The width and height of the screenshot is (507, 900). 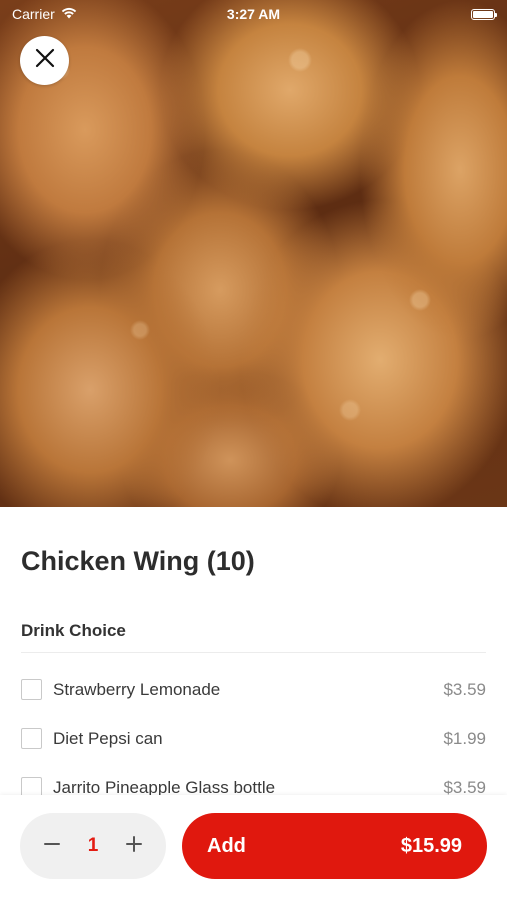 I want to click on decrement-button, so click(x=52, y=846).